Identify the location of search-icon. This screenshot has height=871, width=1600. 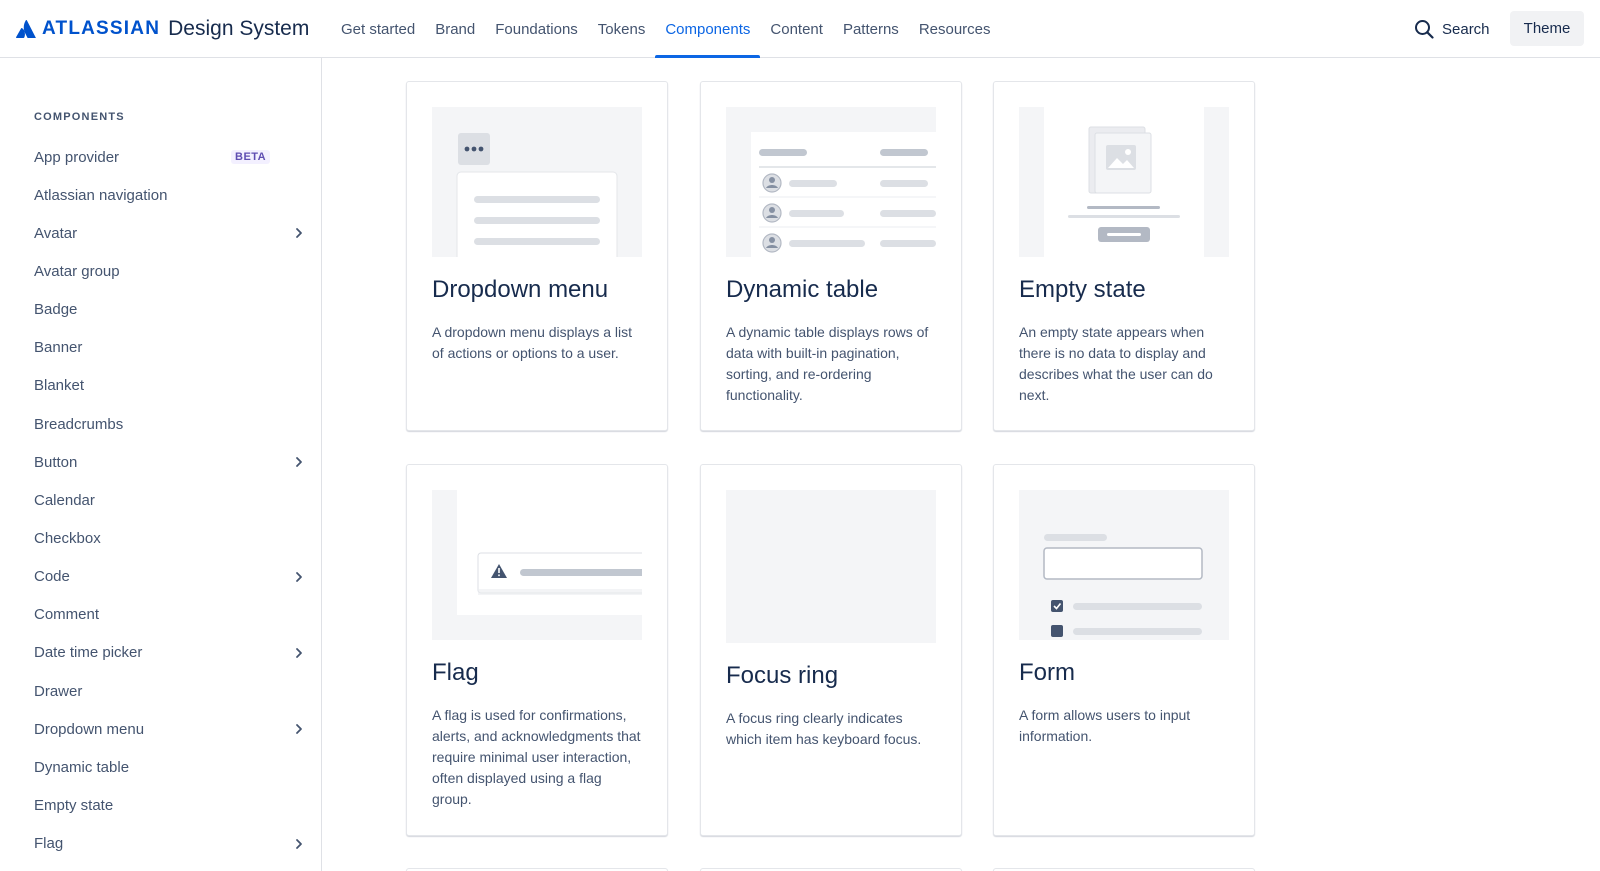
(1424, 29).